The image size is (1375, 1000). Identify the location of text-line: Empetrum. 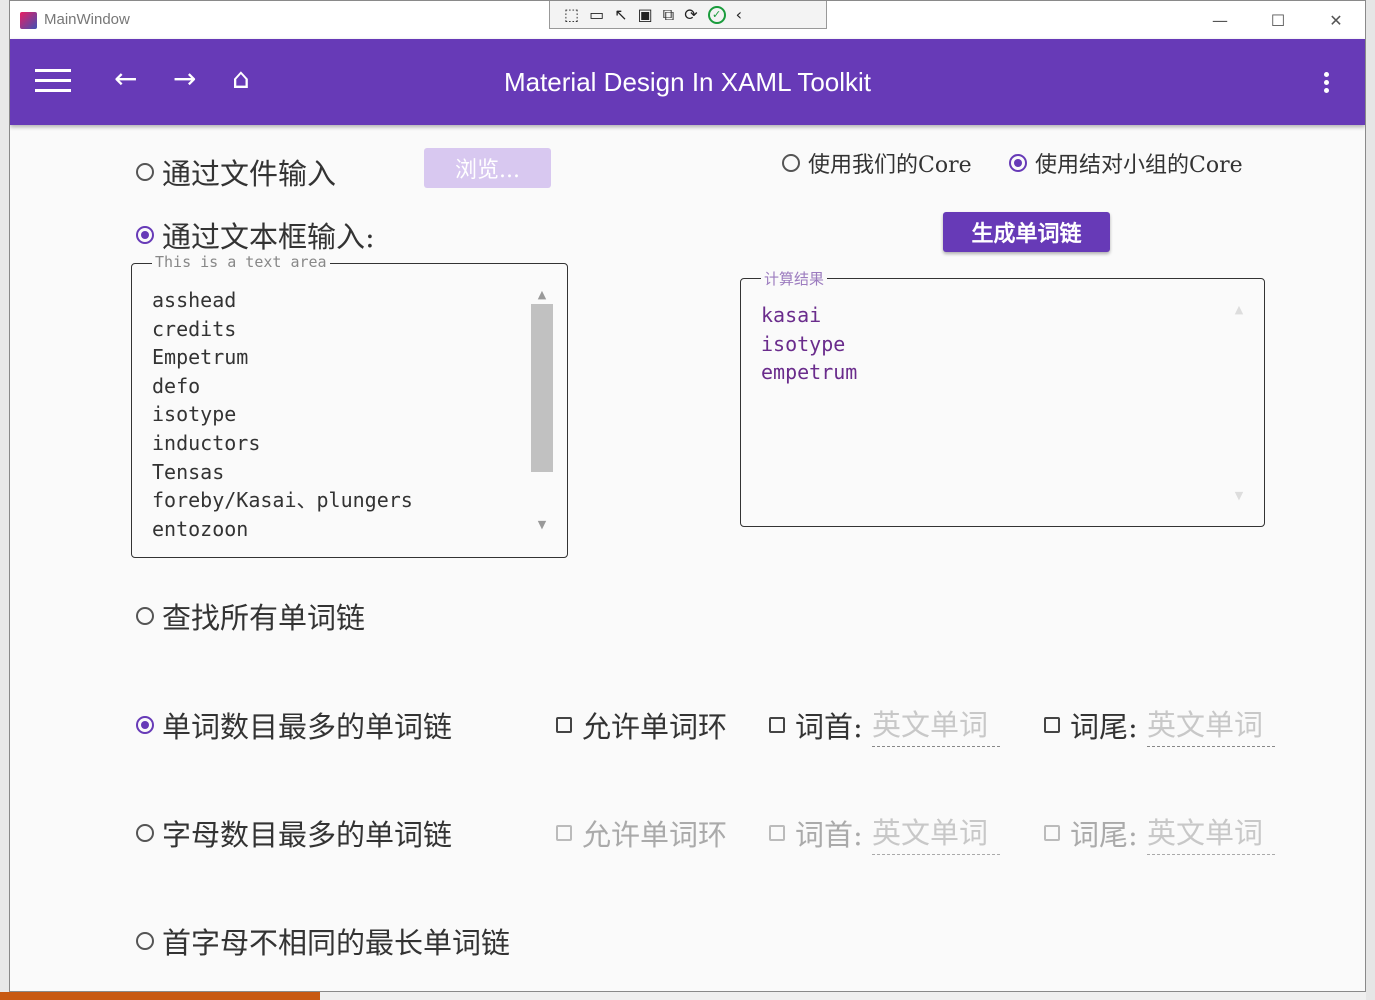
(200, 357).